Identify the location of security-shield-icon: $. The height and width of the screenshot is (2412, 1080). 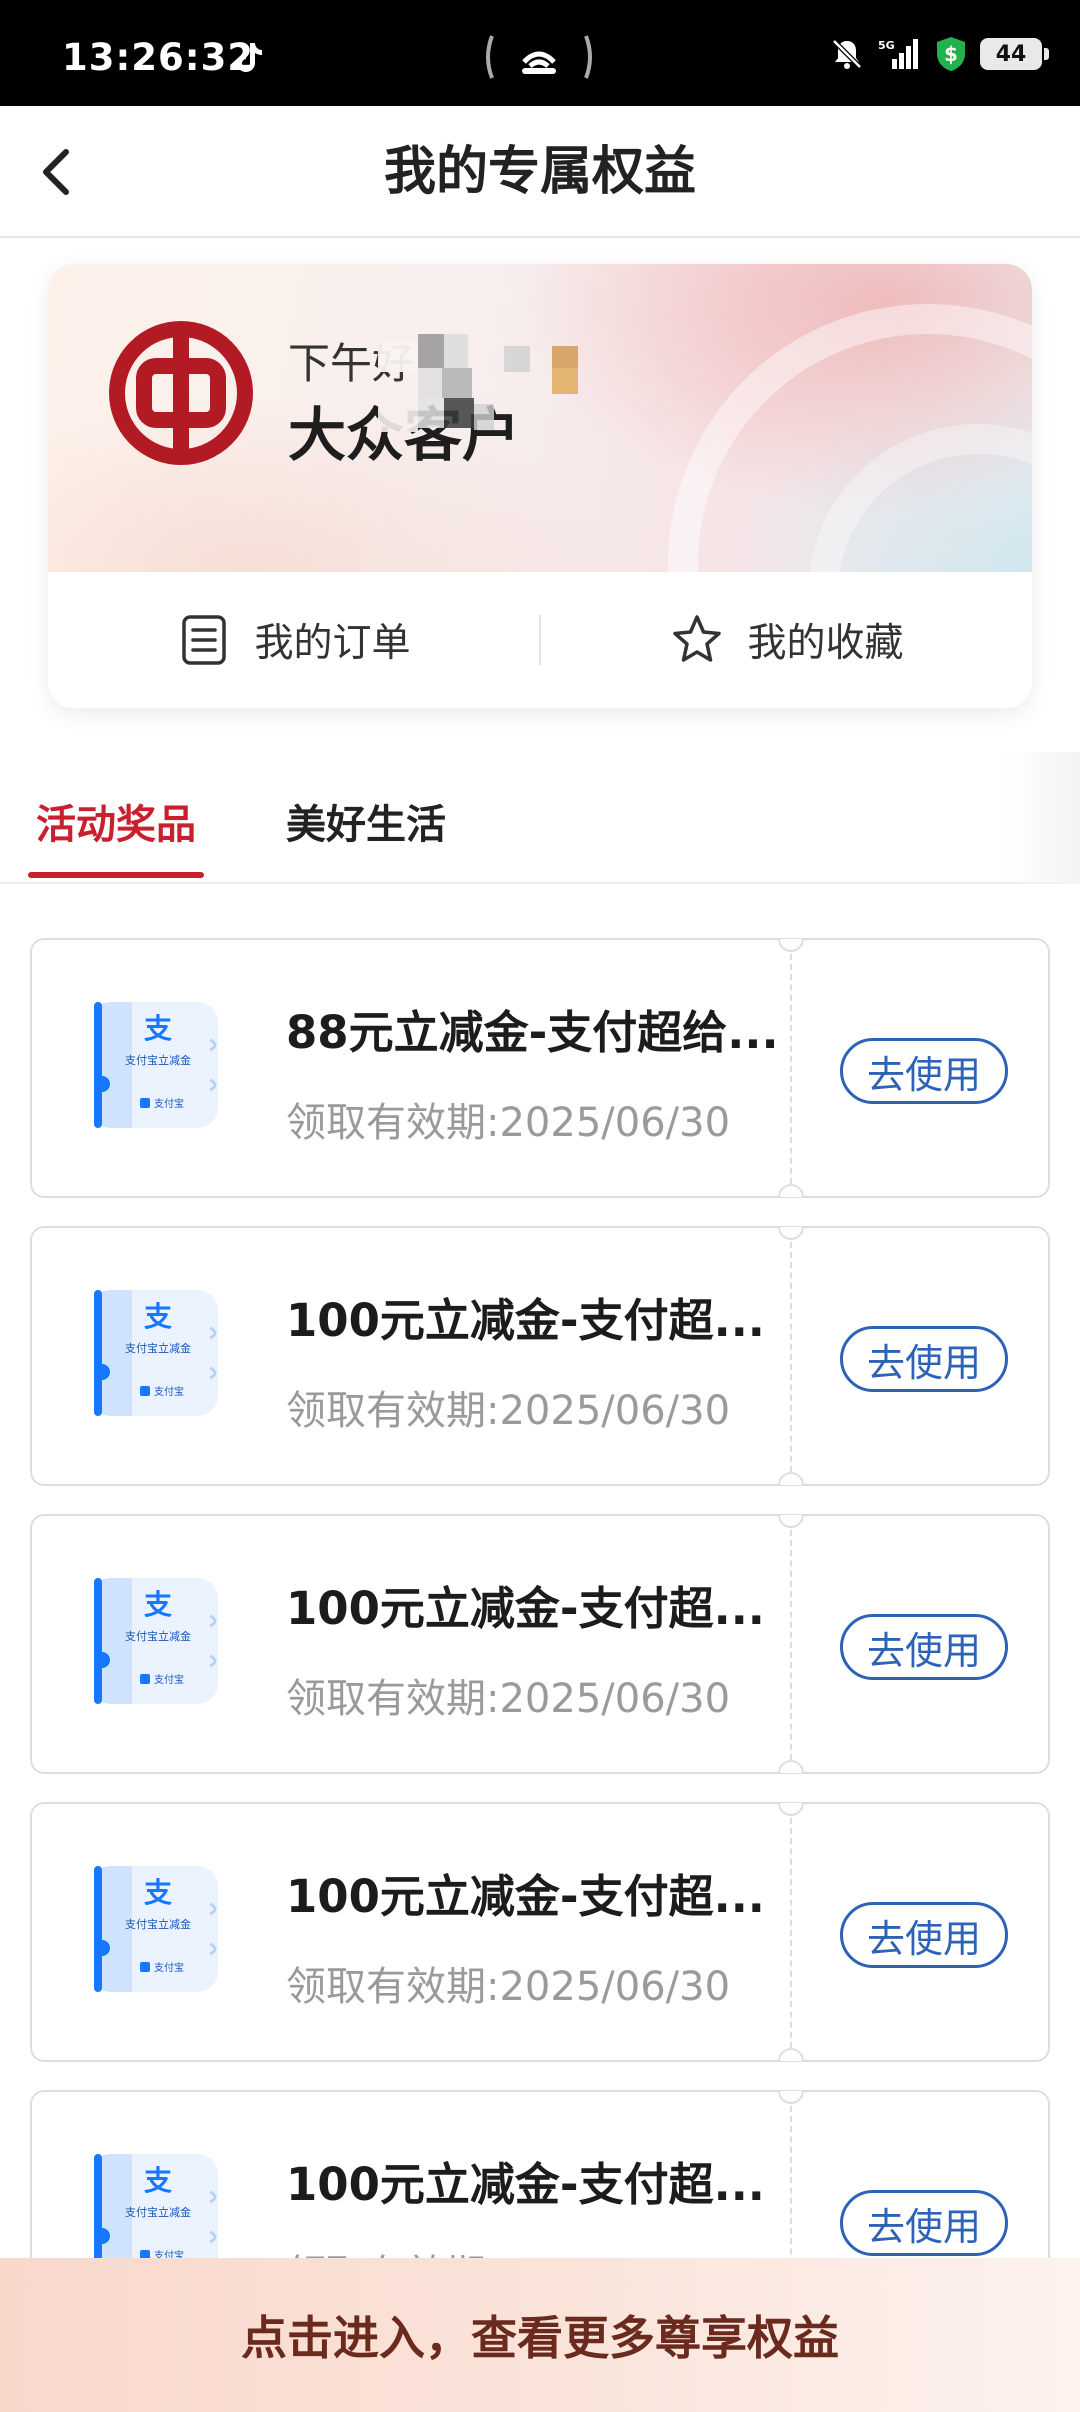
(951, 54).